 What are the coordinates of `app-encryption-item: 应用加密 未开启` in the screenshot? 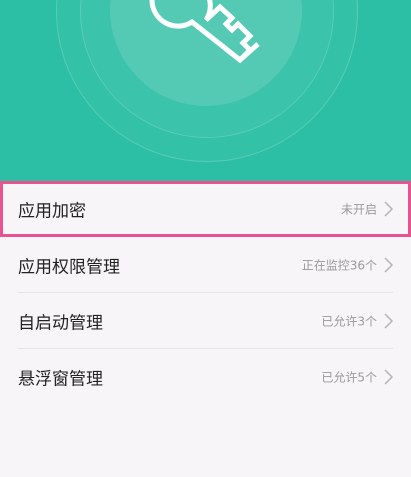 It's located at (205, 209).